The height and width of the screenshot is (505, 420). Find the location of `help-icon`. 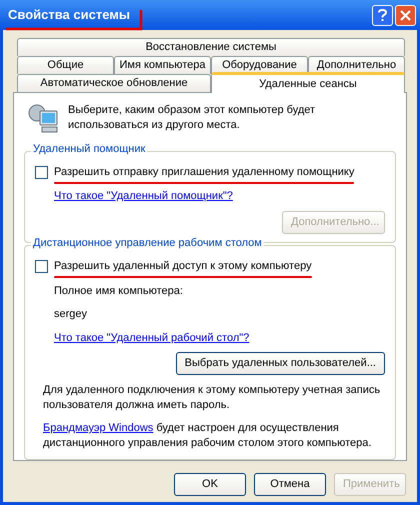

help-icon is located at coordinates (382, 15).